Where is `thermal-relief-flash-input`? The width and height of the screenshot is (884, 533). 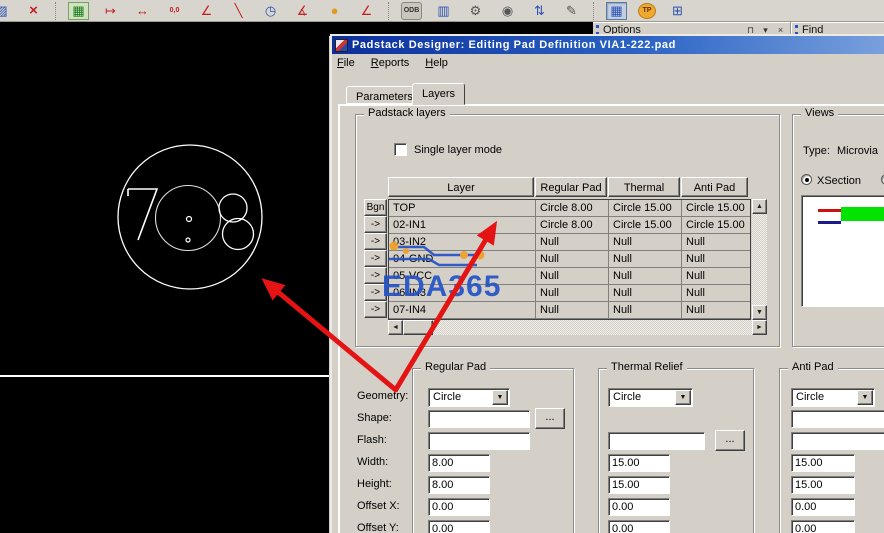 thermal-relief-flash-input is located at coordinates (656, 441).